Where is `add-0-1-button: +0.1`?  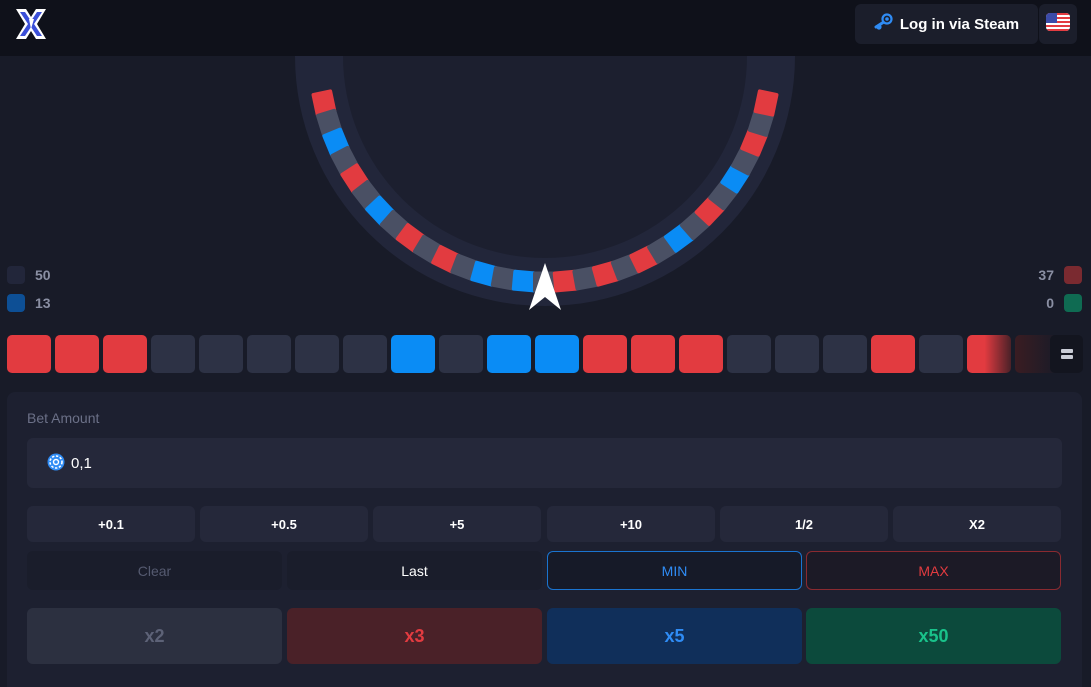
add-0-1-button: +0.1 is located at coordinates (111, 524).